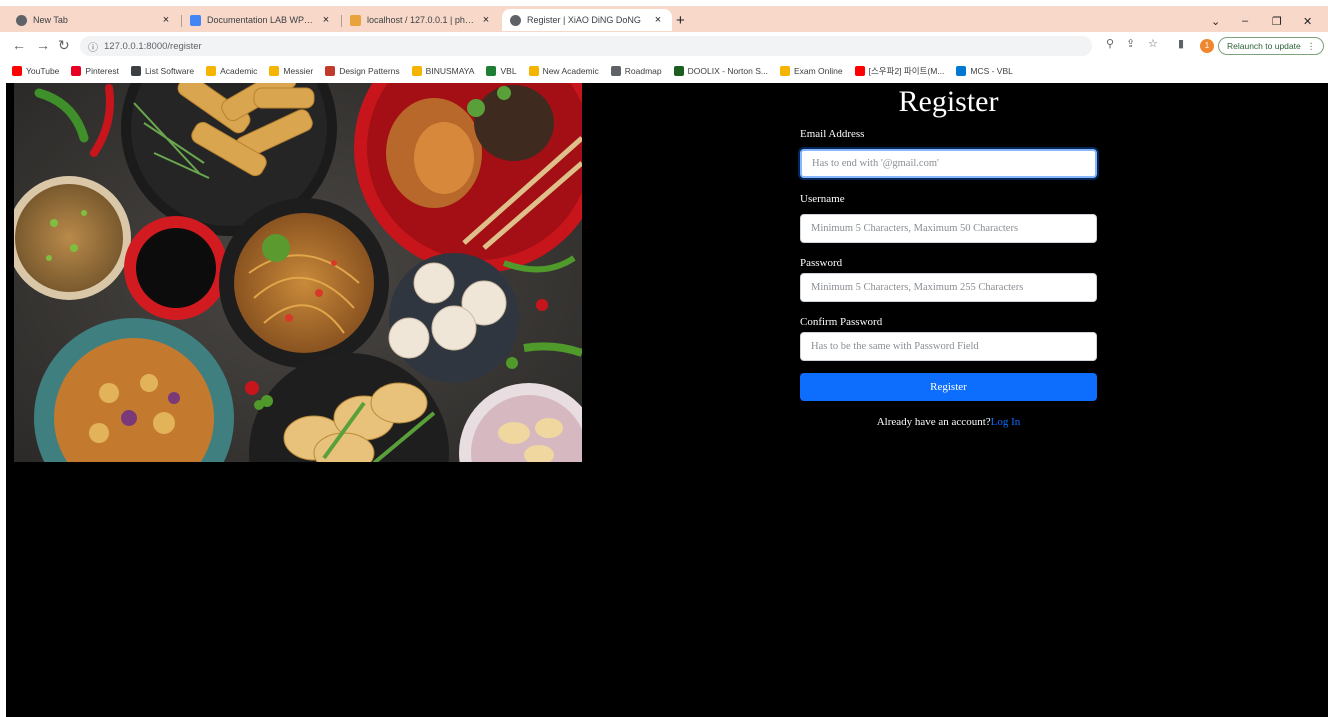  What do you see at coordinates (19, 45) in the screenshot?
I see `back-icon: ←` at bounding box center [19, 45].